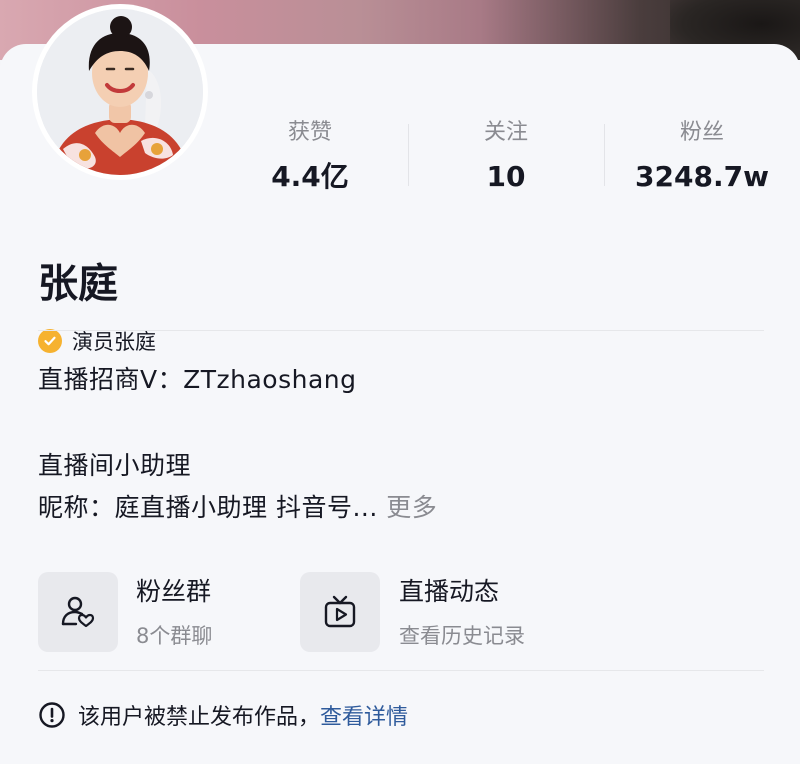  I want to click on tile-live-history-subtitle: 查看历史记录, so click(462, 636).